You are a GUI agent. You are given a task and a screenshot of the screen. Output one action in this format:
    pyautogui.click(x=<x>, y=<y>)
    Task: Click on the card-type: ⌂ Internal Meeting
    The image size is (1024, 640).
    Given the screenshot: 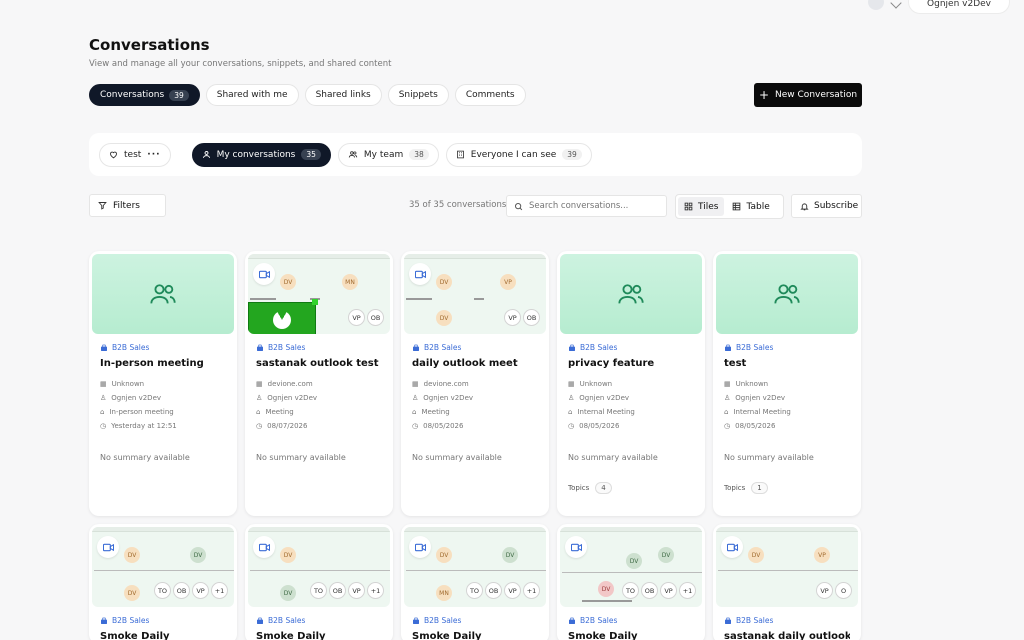 What is the action you would take?
    pyautogui.click(x=757, y=412)
    